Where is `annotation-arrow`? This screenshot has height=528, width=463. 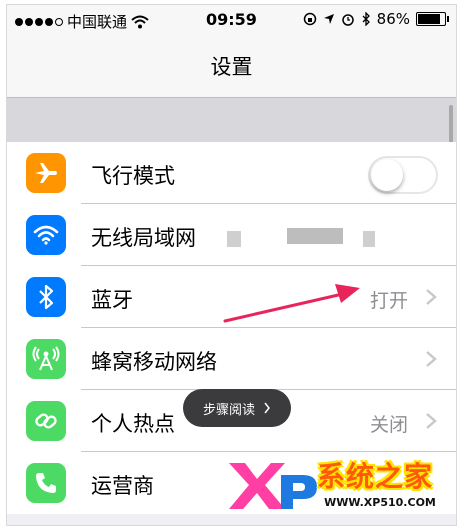
annotation-arrow is located at coordinates (291, 303).